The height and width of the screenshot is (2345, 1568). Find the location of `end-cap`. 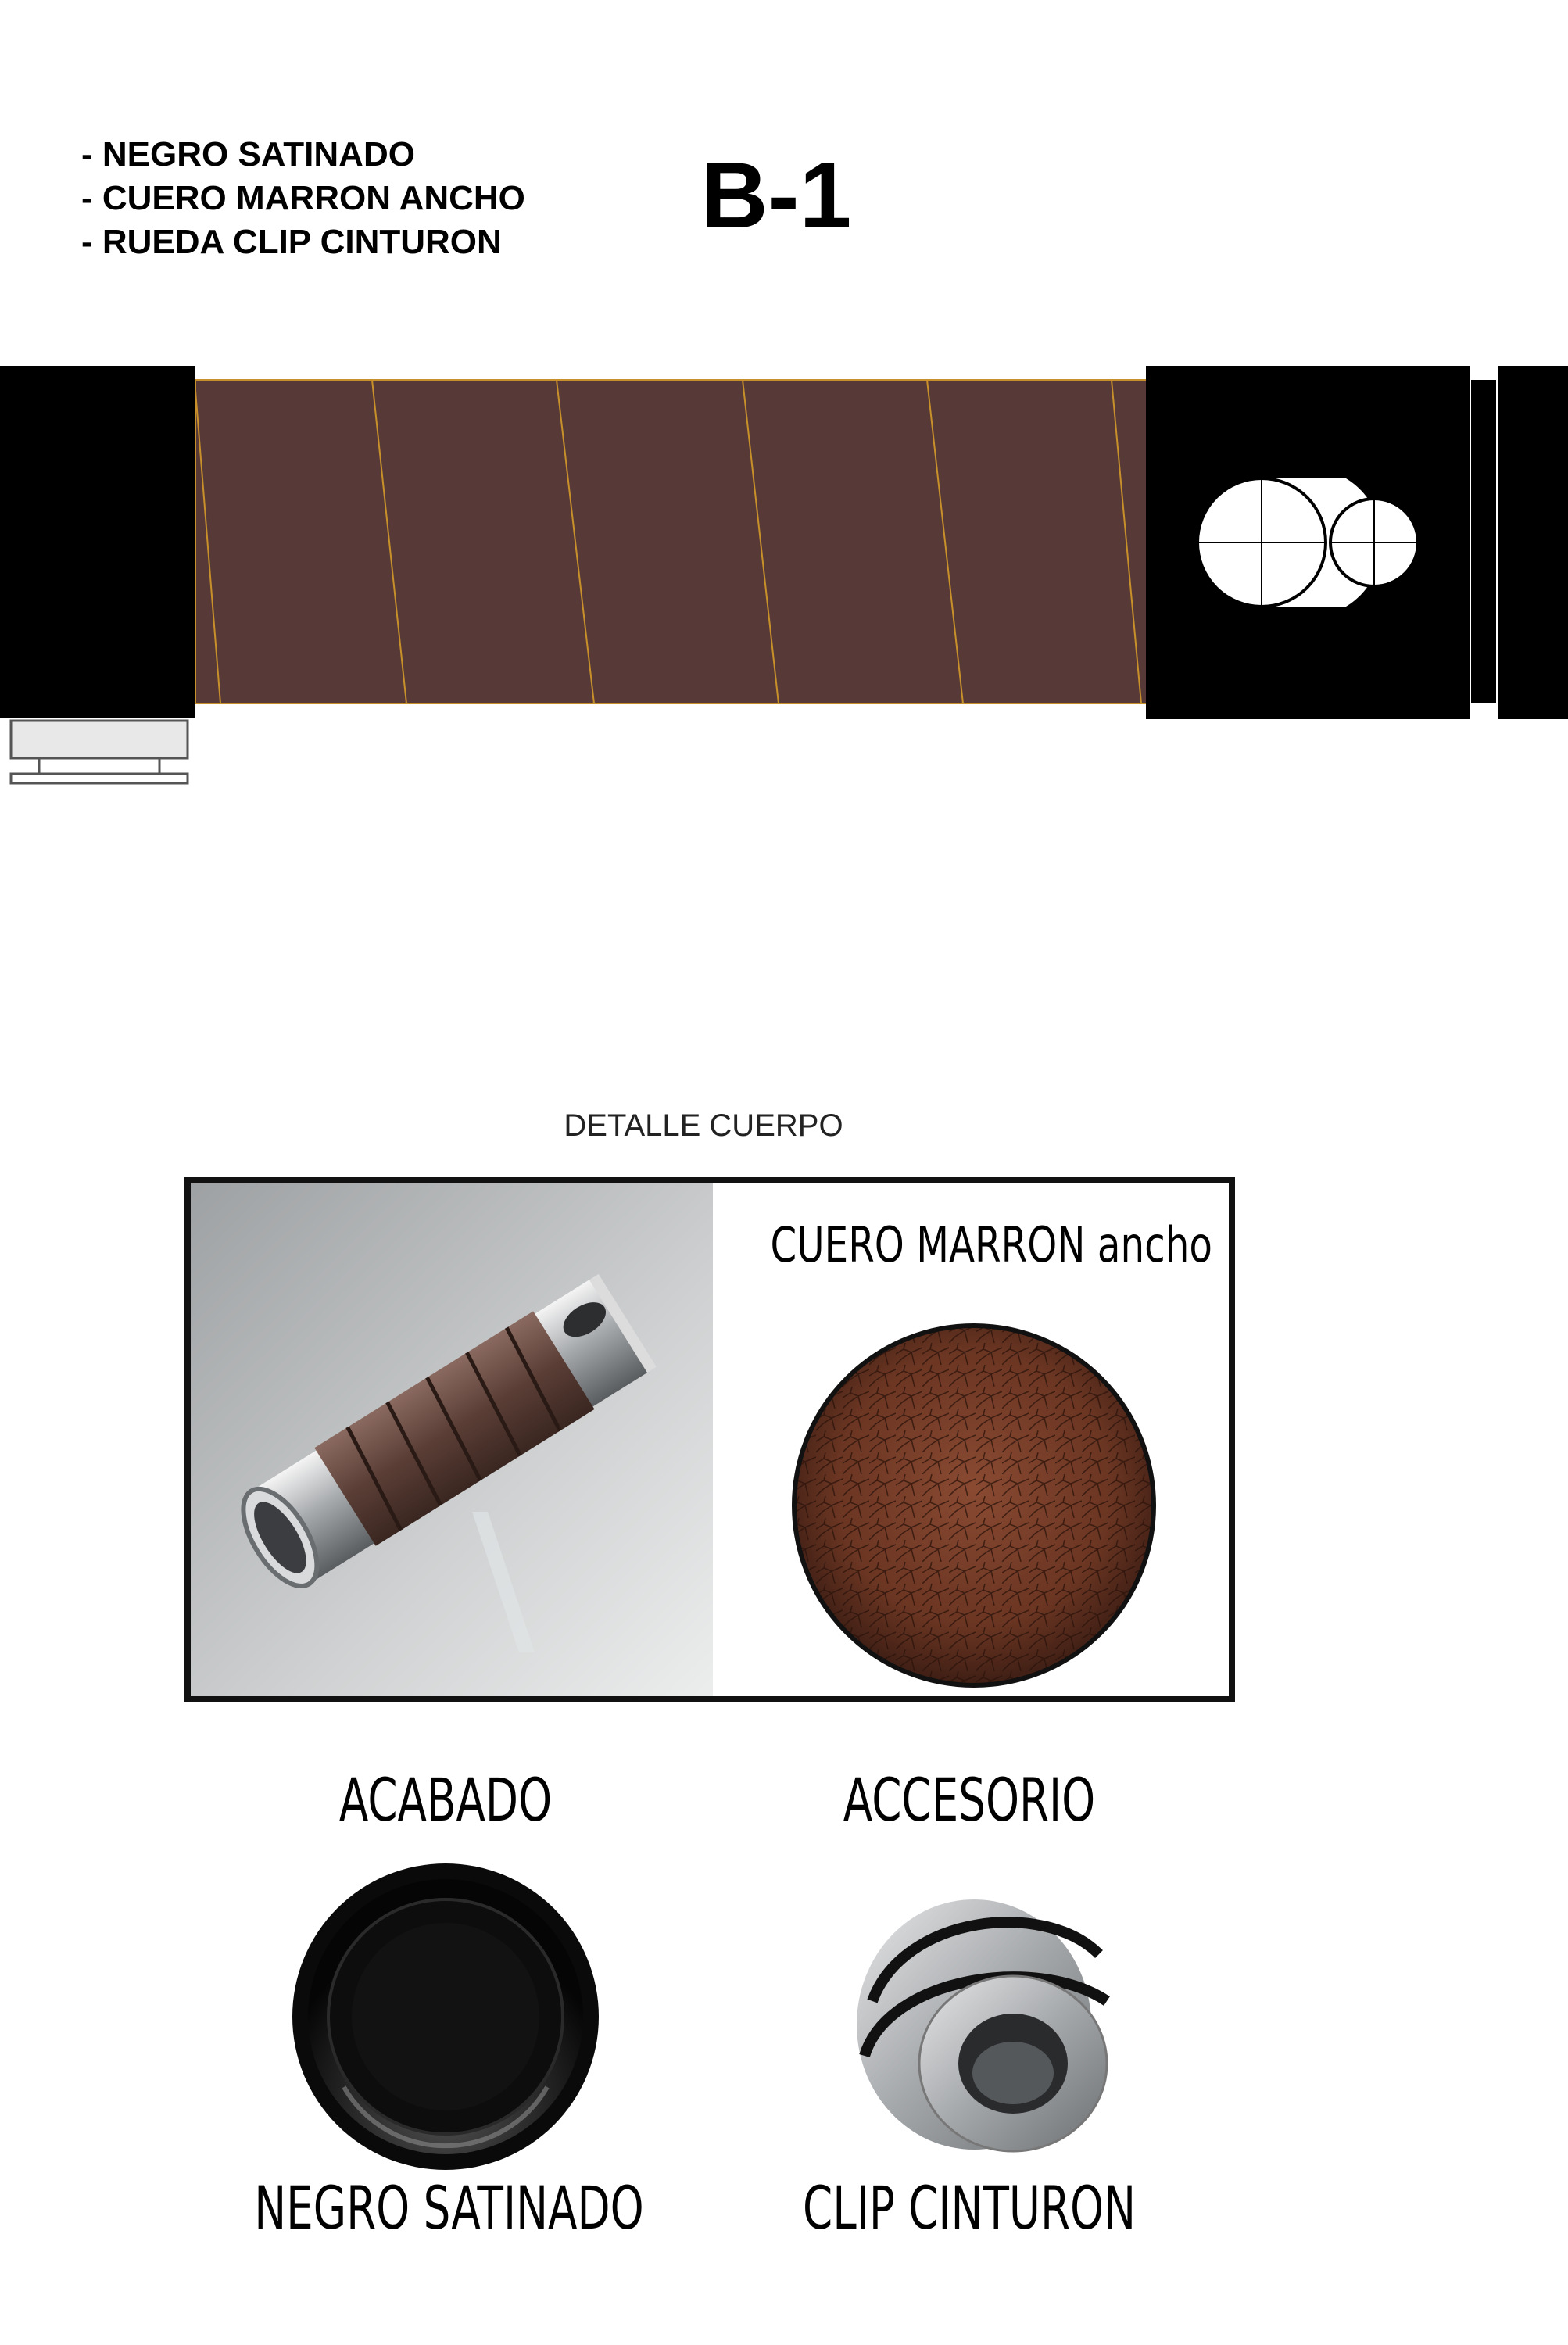

end-cap is located at coordinates (1533, 542).